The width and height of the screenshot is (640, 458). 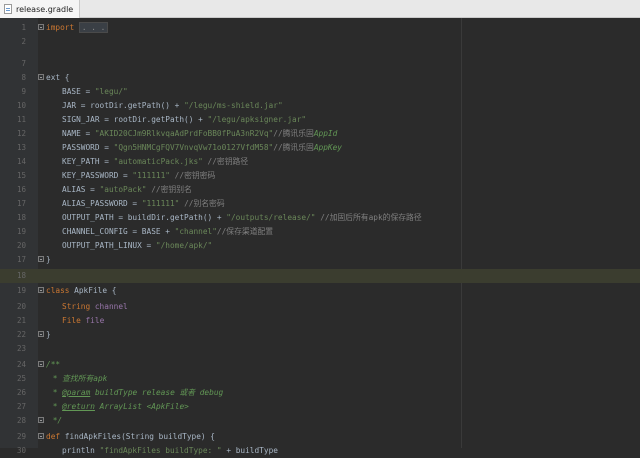 What do you see at coordinates (55, 421) in the screenshot?
I see `code-text: */` at bounding box center [55, 421].